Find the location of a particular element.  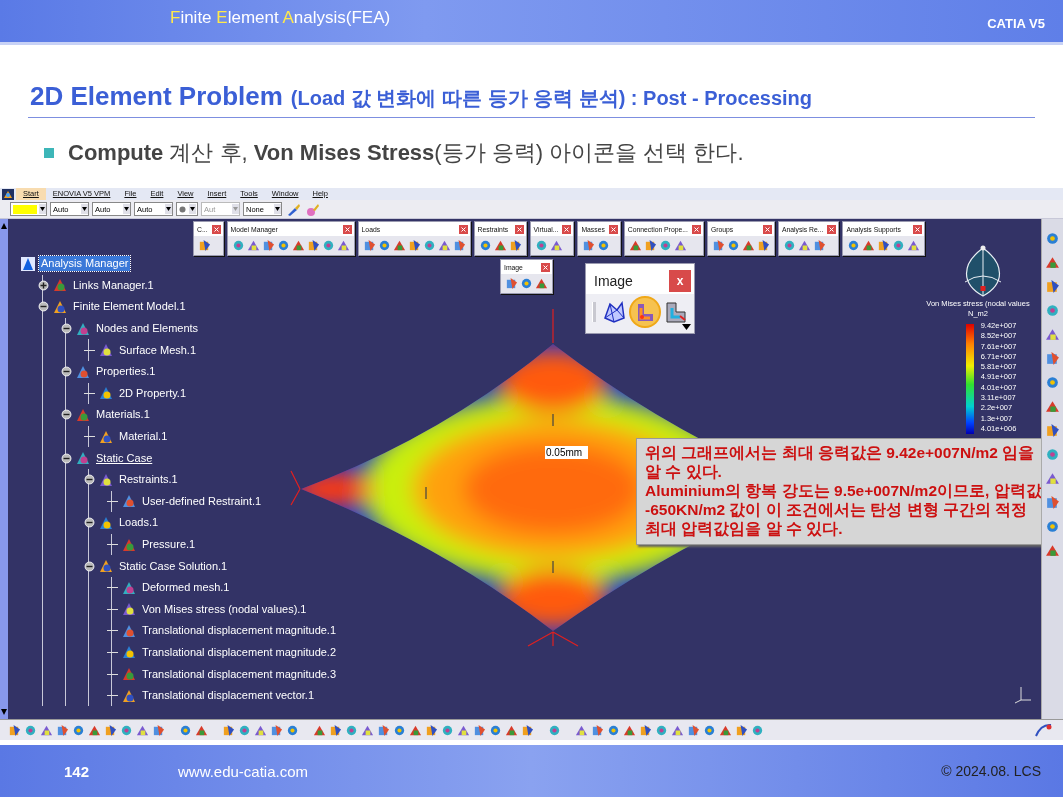

tree-item: 2D Property.1 is located at coordinates (153, 393).